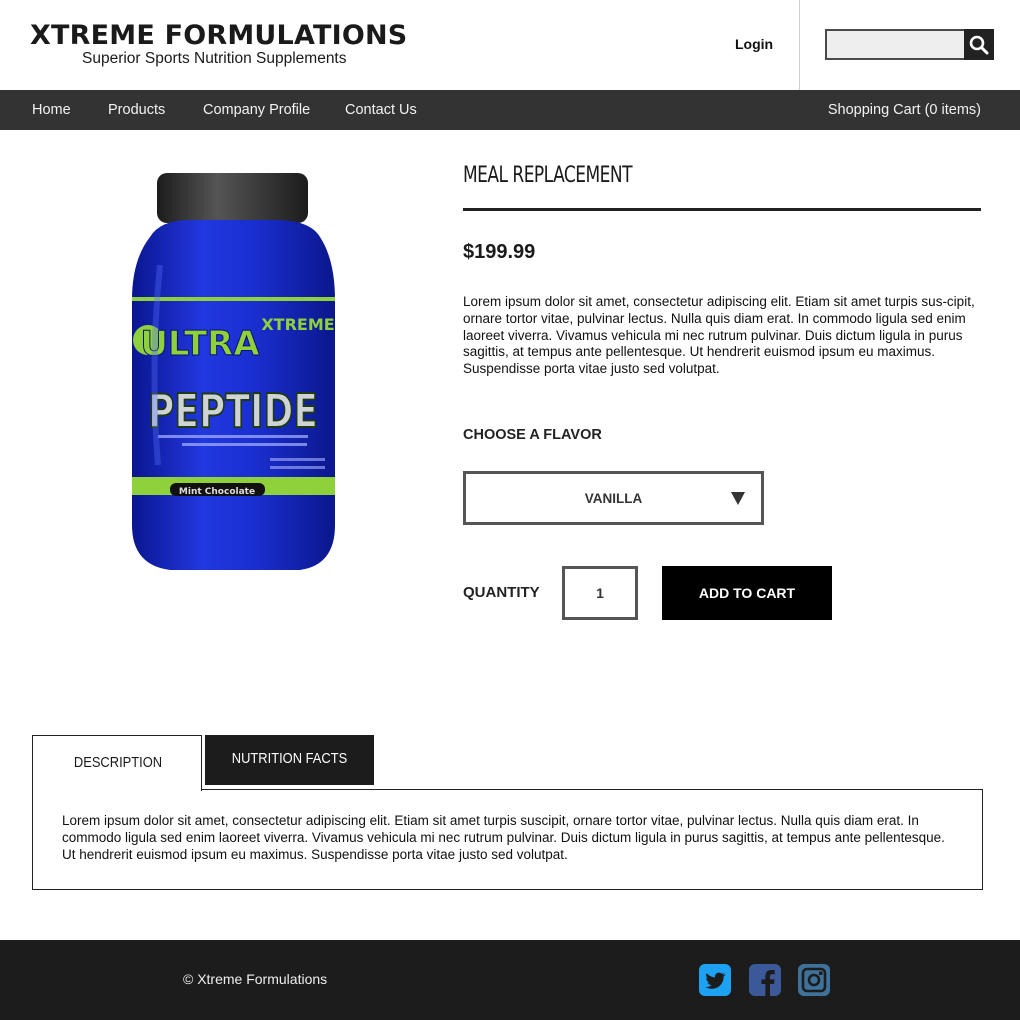 The width and height of the screenshot is (1020, 1020). I want to click on product-price: $199.99, so click(499, 252).